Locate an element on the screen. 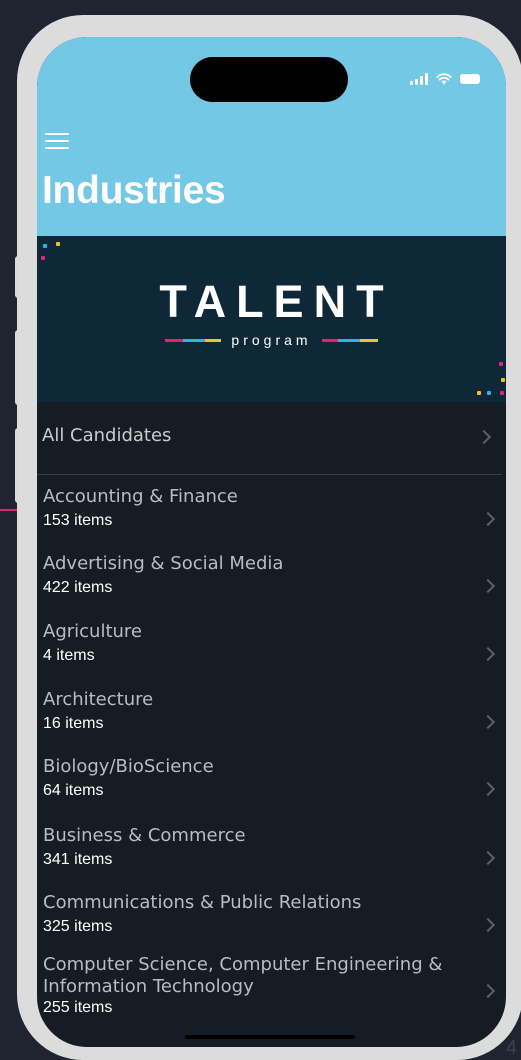  list-item-count: 341 items is located at coordinates (78, 859).